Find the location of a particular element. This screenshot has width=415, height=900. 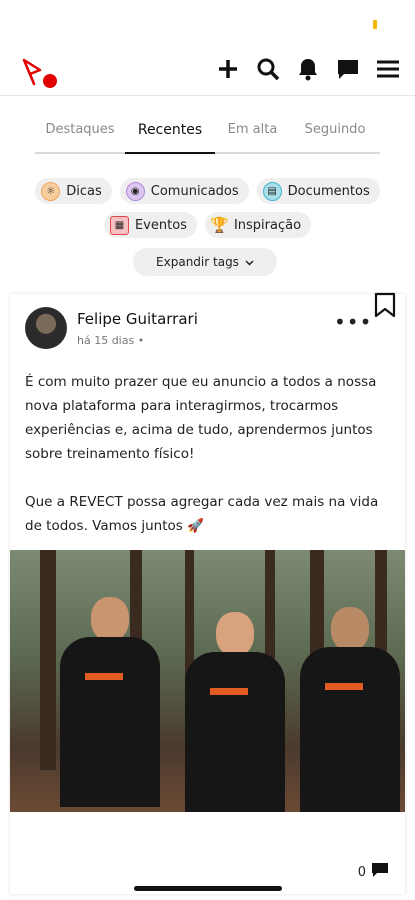

tag-label: Documentos is located at coordinates (328, 191).